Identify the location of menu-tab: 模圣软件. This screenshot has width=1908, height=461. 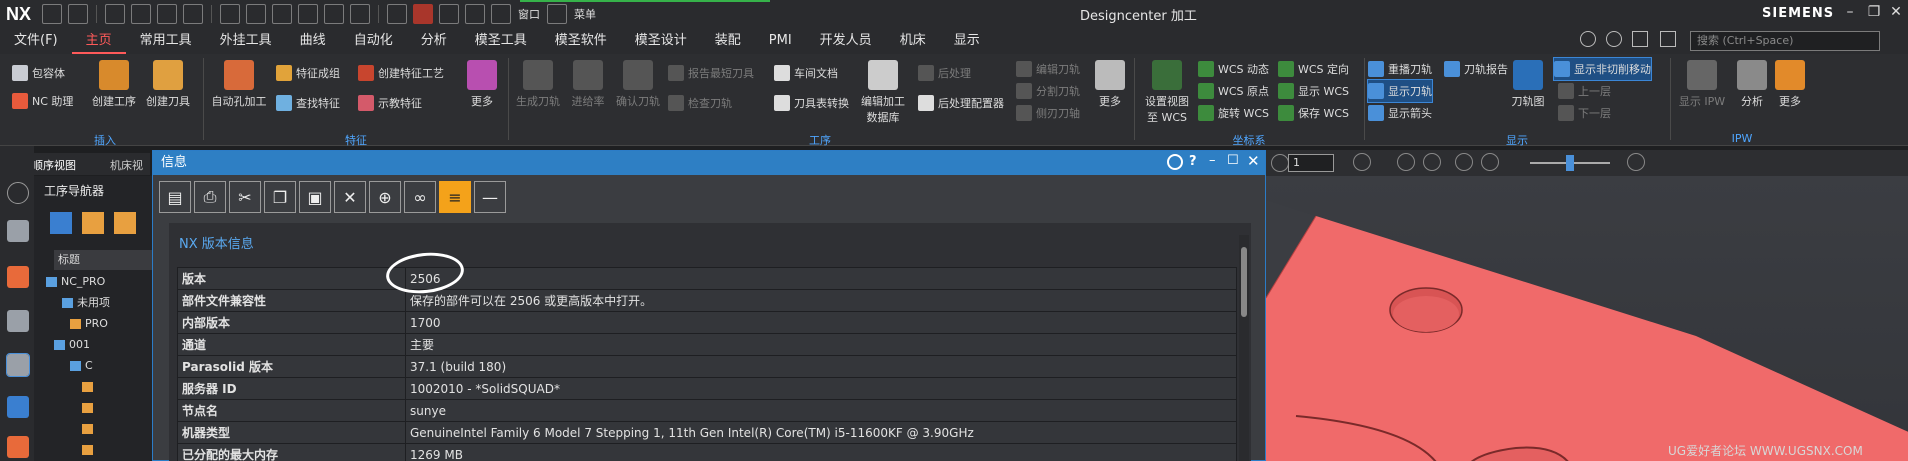
(581, 41).